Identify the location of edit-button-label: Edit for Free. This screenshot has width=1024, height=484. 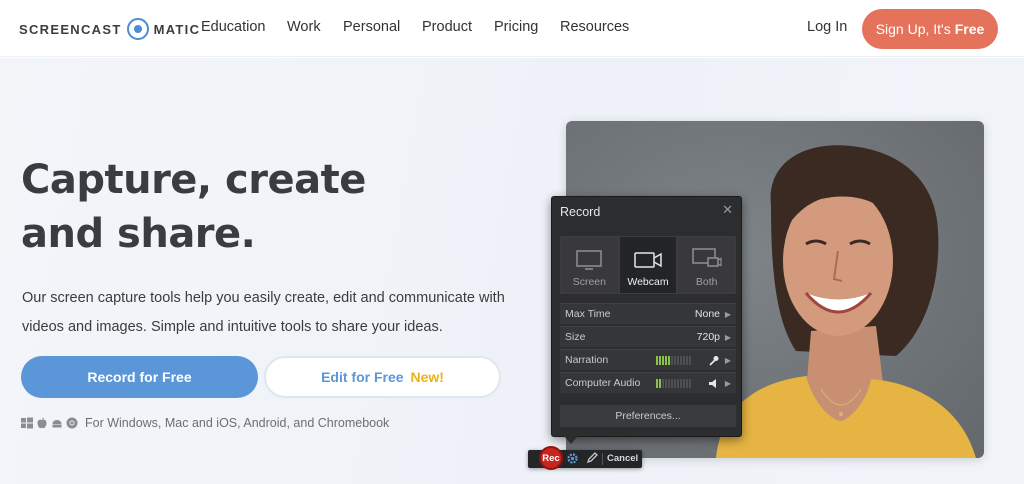
(362, 377).